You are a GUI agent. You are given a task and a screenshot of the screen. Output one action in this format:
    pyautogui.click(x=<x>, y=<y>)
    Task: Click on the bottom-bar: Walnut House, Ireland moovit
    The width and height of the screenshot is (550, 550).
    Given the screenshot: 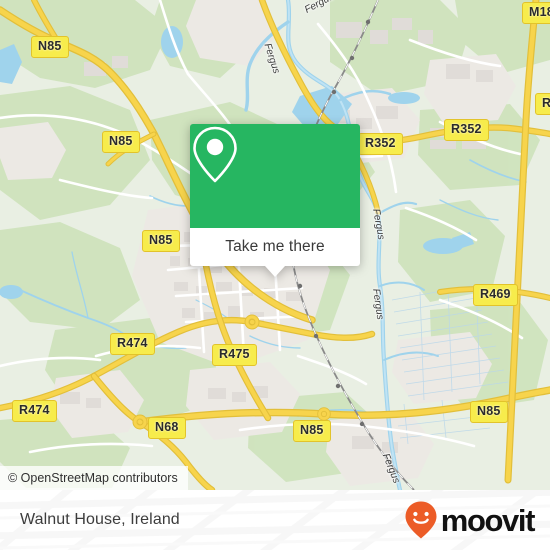 What is the action you would take?
    pyautogui.click(x=275, y=520)
    